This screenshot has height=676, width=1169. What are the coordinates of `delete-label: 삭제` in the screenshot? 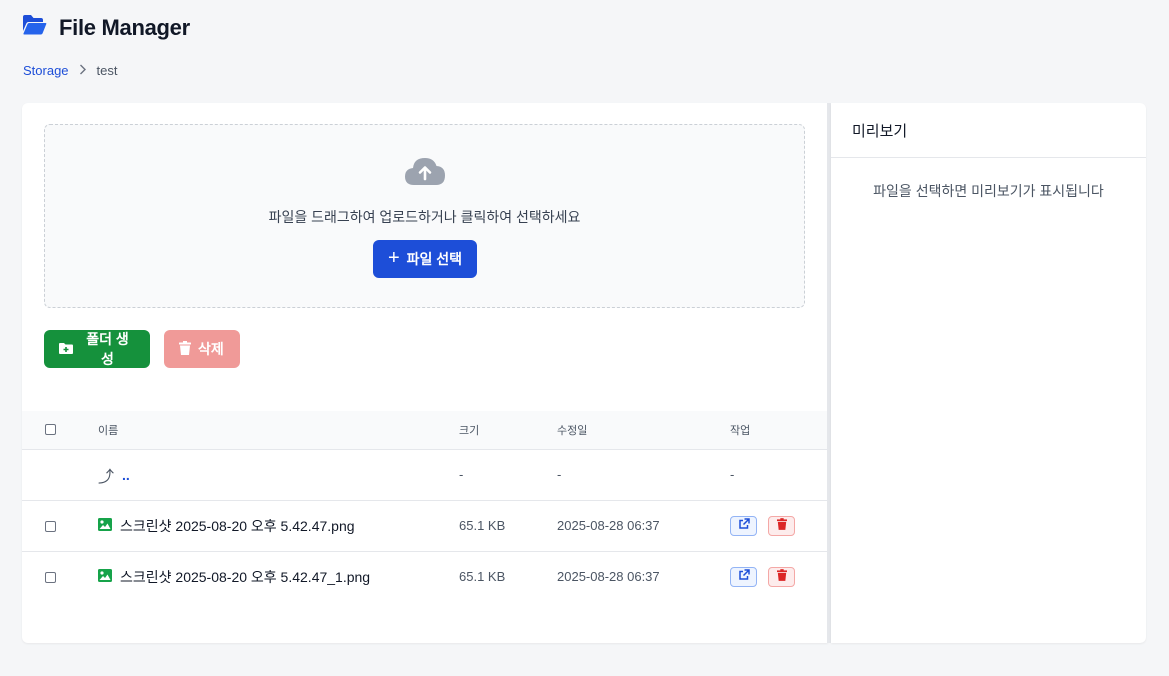 It's located at (211, 349).